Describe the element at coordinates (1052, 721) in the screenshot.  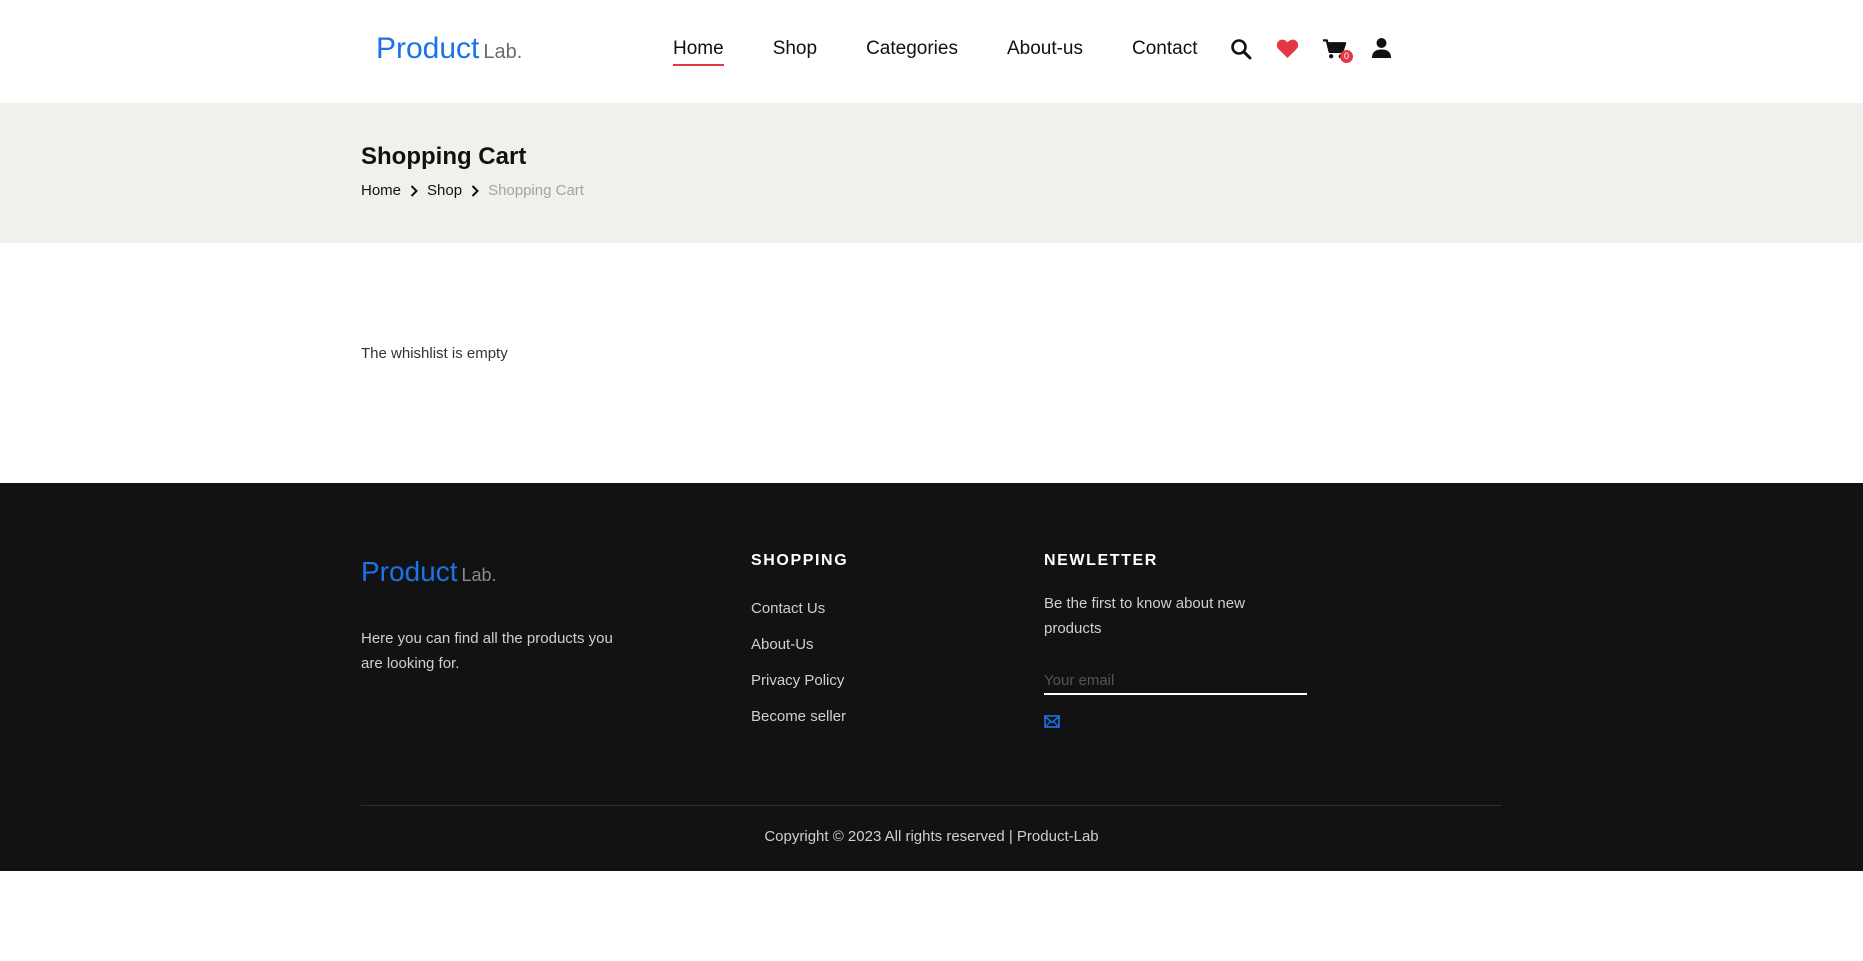
I see `envelope-icon` at that location.